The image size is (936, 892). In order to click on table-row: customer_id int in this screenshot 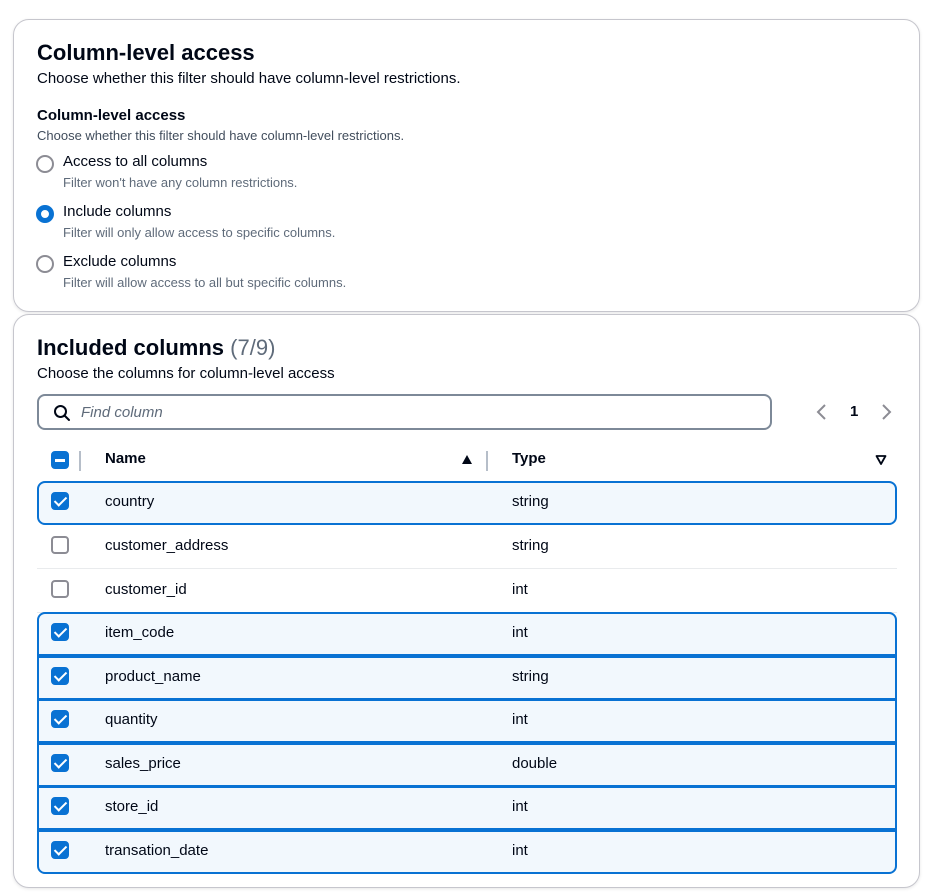, I will do `click(467, 591)`.